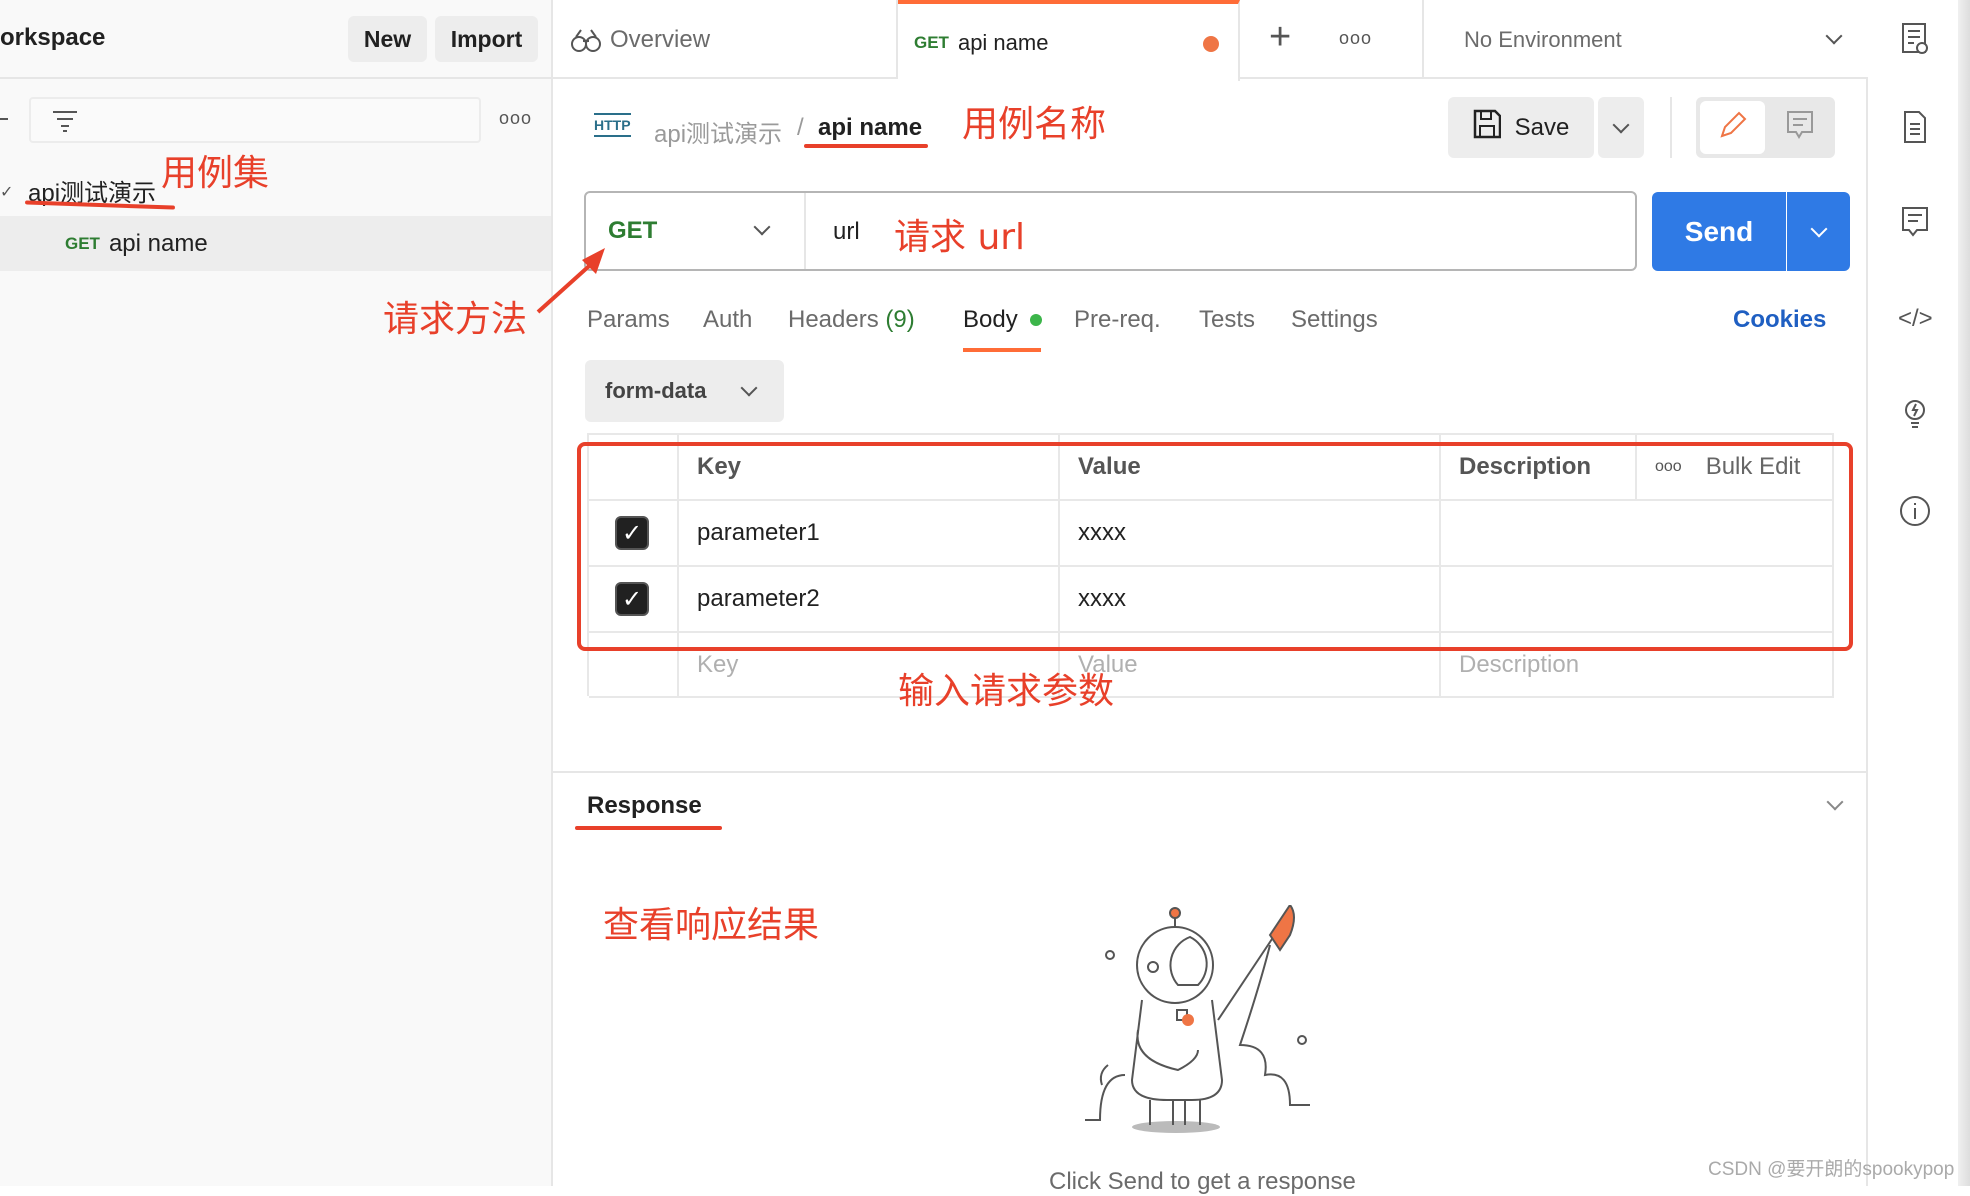 This screenshot has width=1970, height=1196. Describe the element at coordinates (660, 39) in the screenshot. I see `tab-overview-label: Overview` at that location.